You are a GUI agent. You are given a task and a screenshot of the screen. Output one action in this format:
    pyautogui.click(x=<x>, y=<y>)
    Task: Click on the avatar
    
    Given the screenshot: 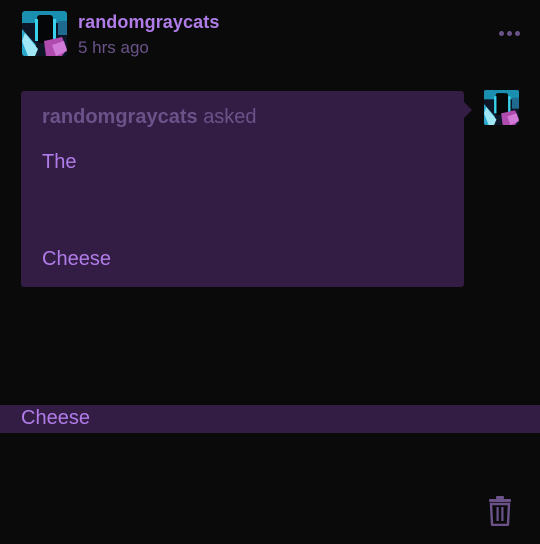 What is the action you would take?
    pyautogui.click(x=44, y=33)
    